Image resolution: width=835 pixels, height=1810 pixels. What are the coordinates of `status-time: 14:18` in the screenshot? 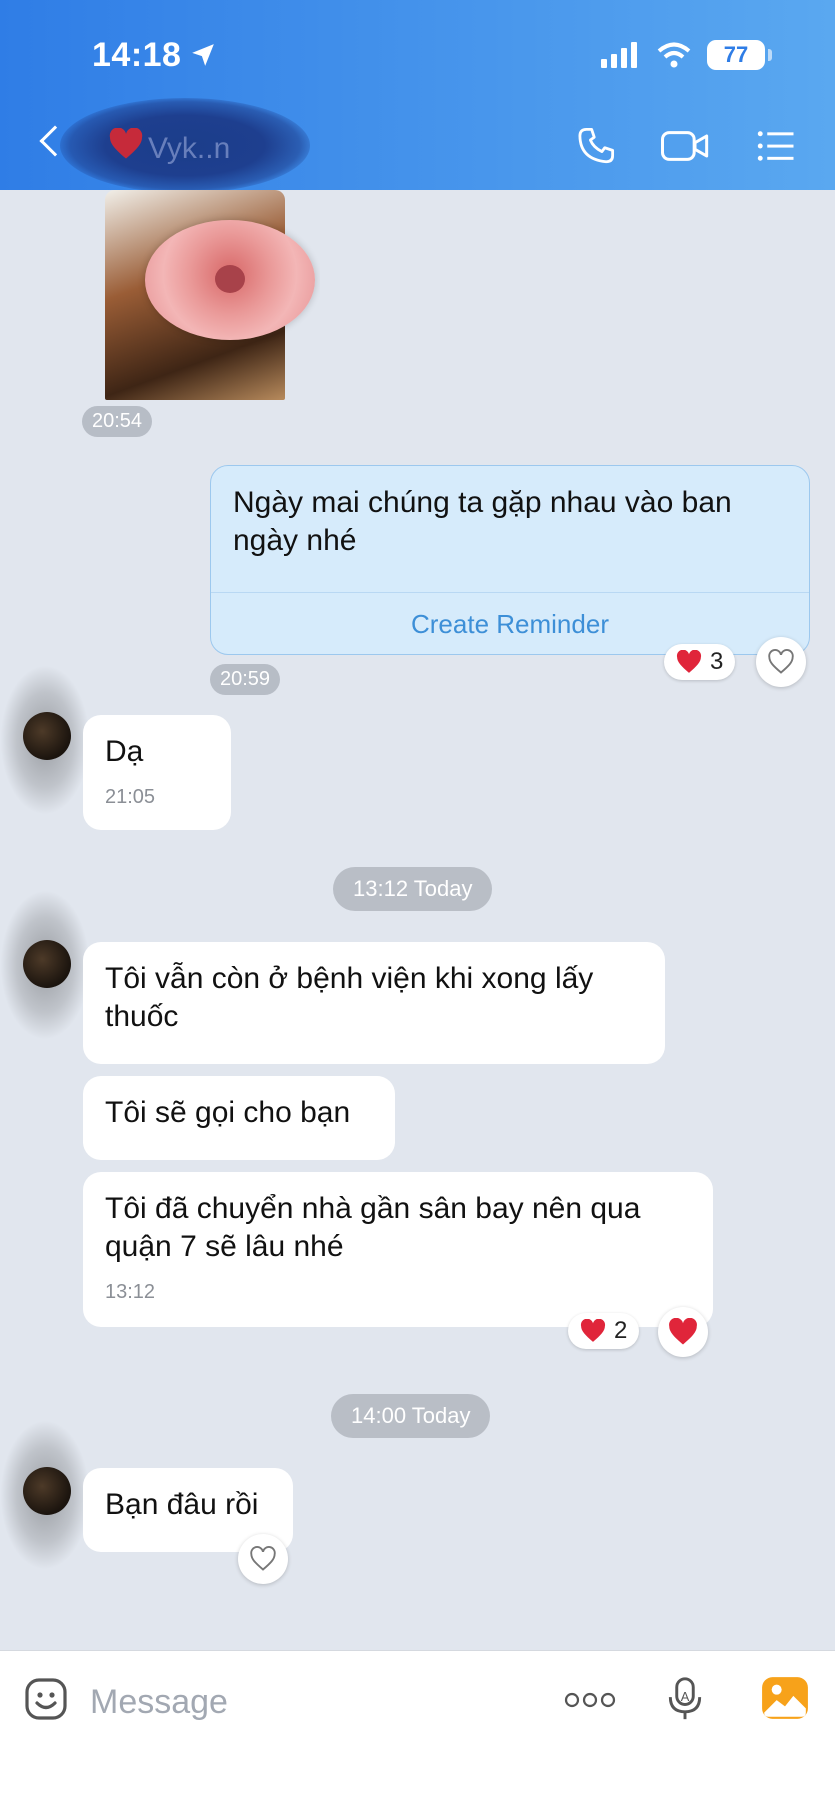 It's located at (137, 55).